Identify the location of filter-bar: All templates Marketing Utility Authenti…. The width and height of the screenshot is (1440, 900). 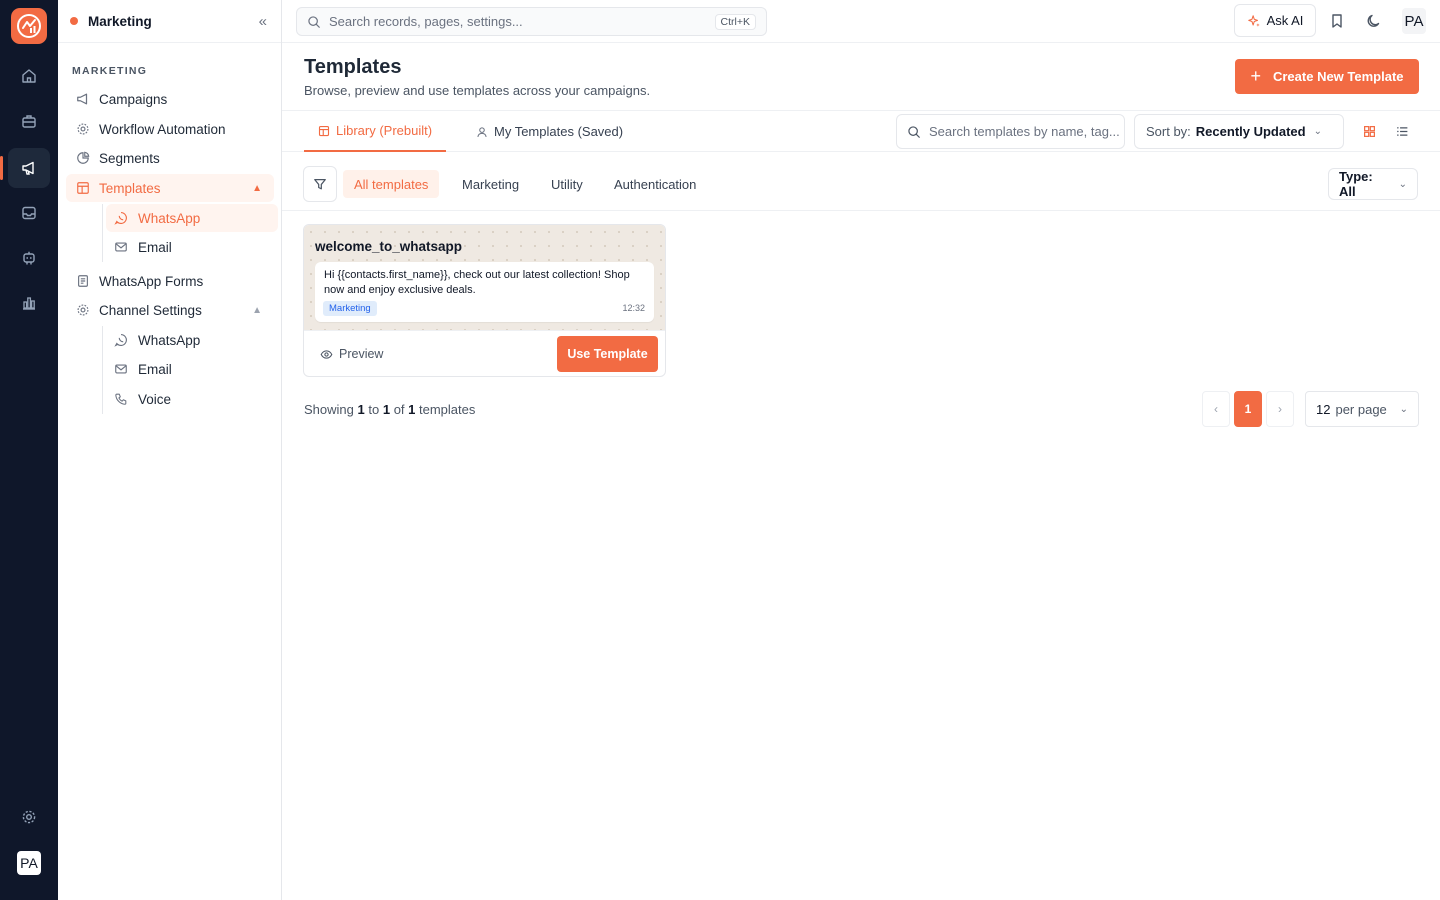
(861, 181).